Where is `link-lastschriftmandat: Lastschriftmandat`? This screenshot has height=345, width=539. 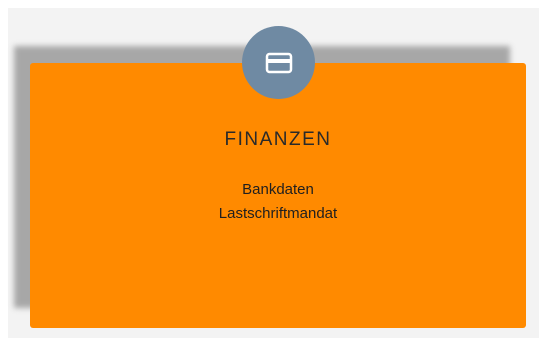 link-lastschriftmandat: Lastschriftmandat is located at coordinates (278, 214).